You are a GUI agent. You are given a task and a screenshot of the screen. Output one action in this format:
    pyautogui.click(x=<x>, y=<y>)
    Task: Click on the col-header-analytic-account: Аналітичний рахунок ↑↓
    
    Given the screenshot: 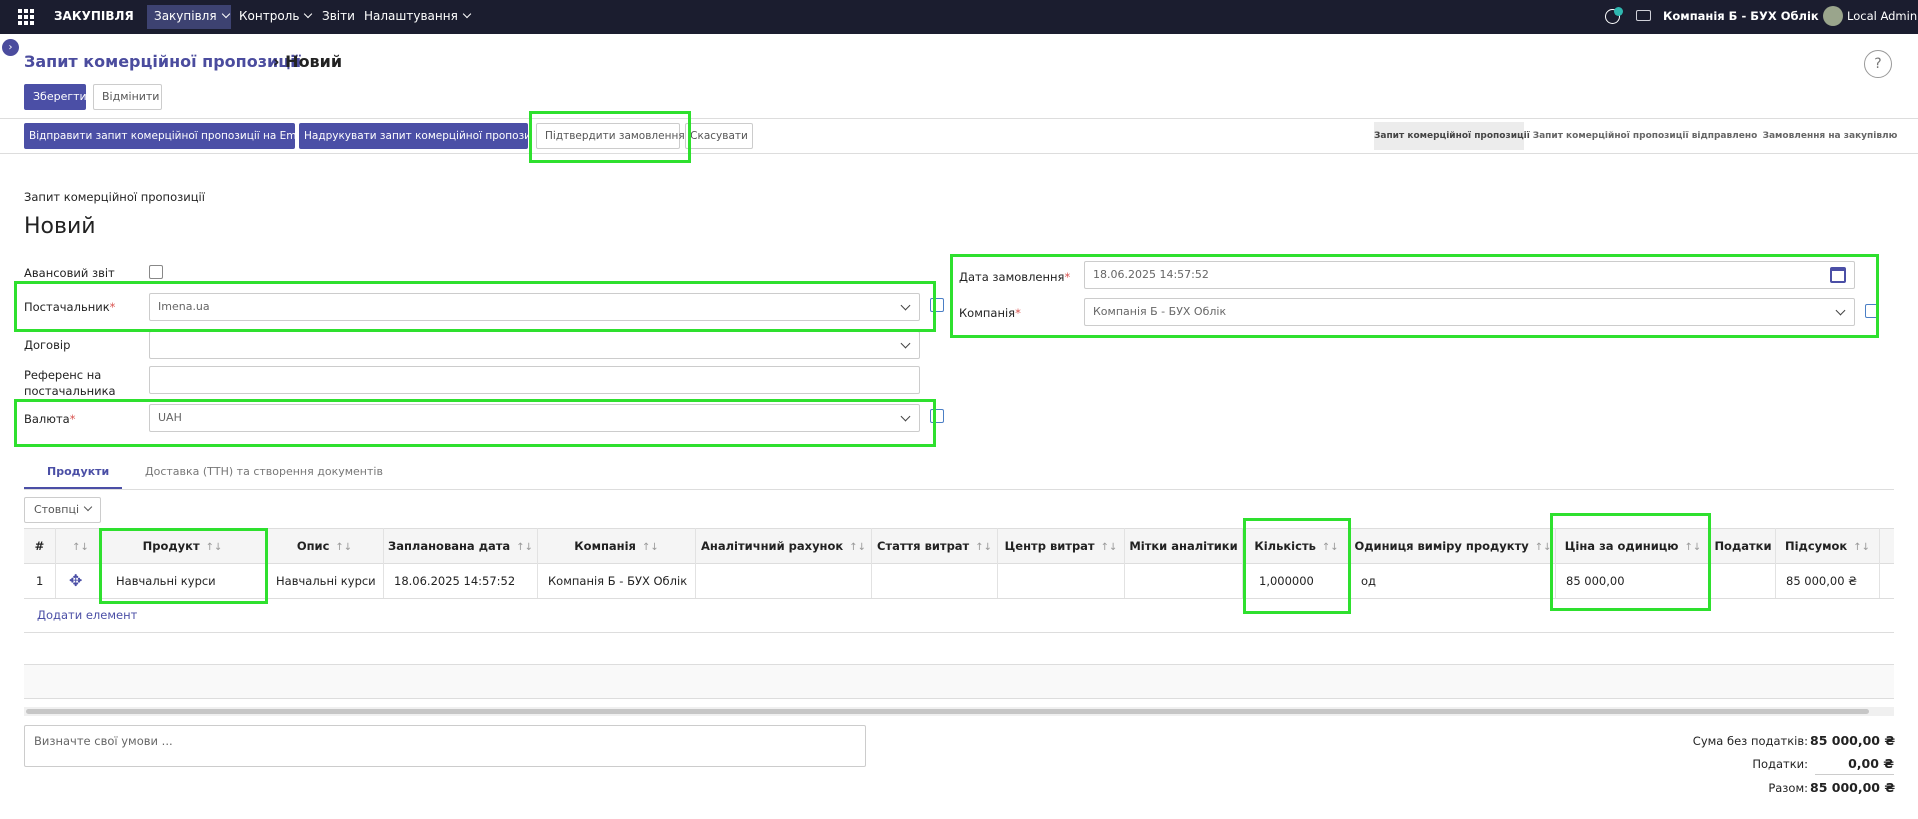 What is the action you would take?
    pyautogui.click(x=784, y=546)
    